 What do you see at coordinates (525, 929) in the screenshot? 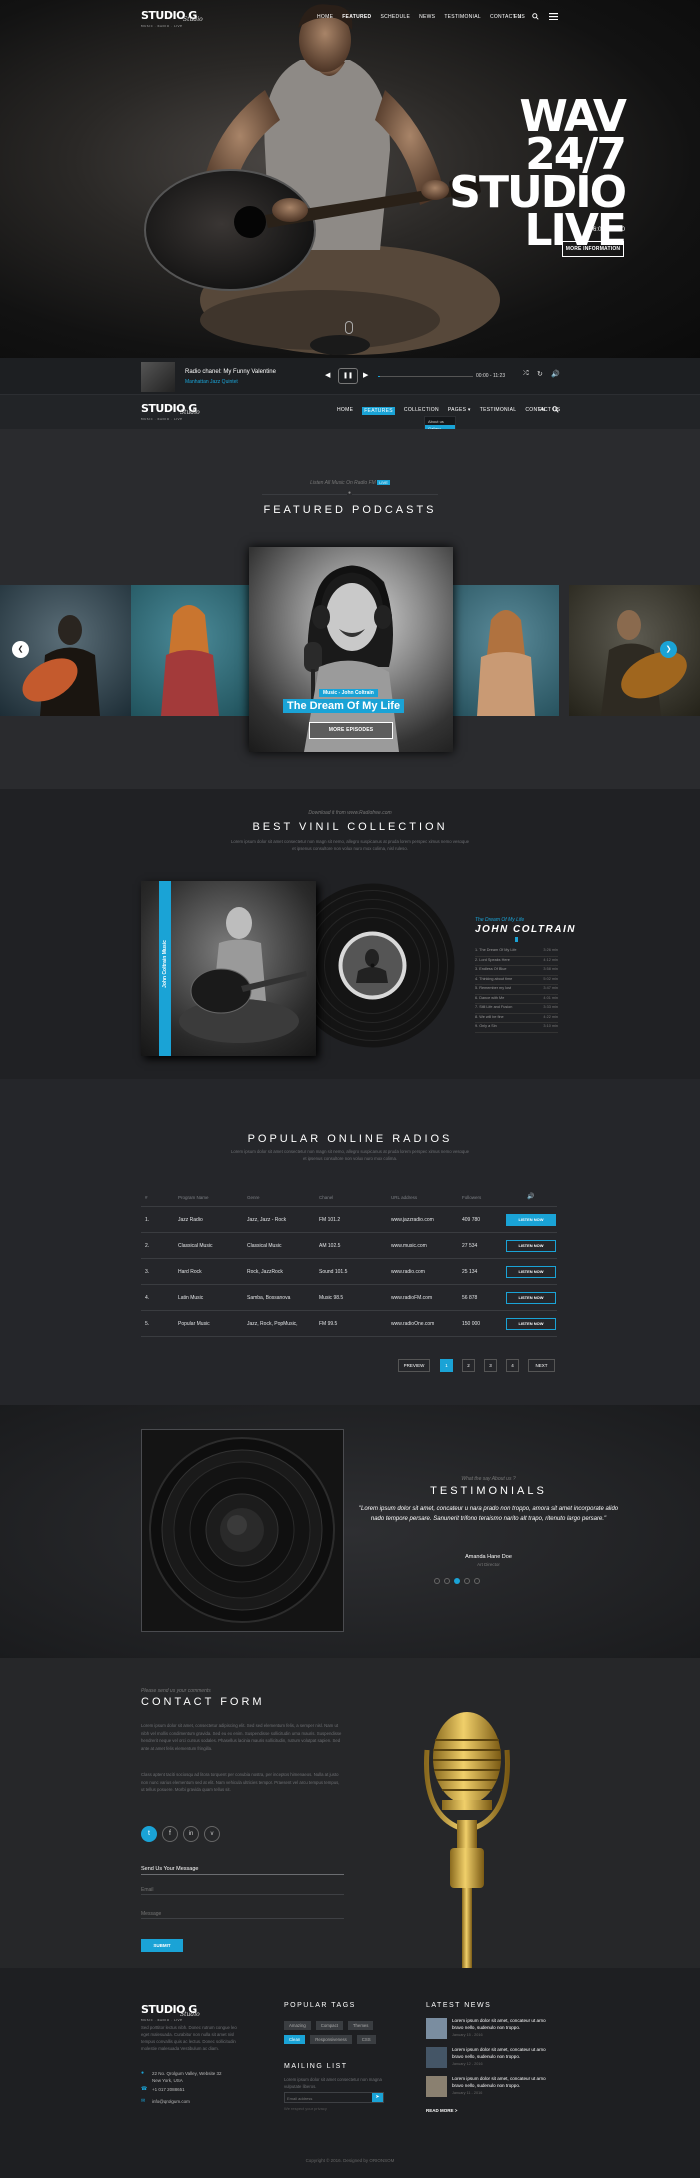
I see `album-title: JOHN COLTRAIN` at bounding box center [525, 929].